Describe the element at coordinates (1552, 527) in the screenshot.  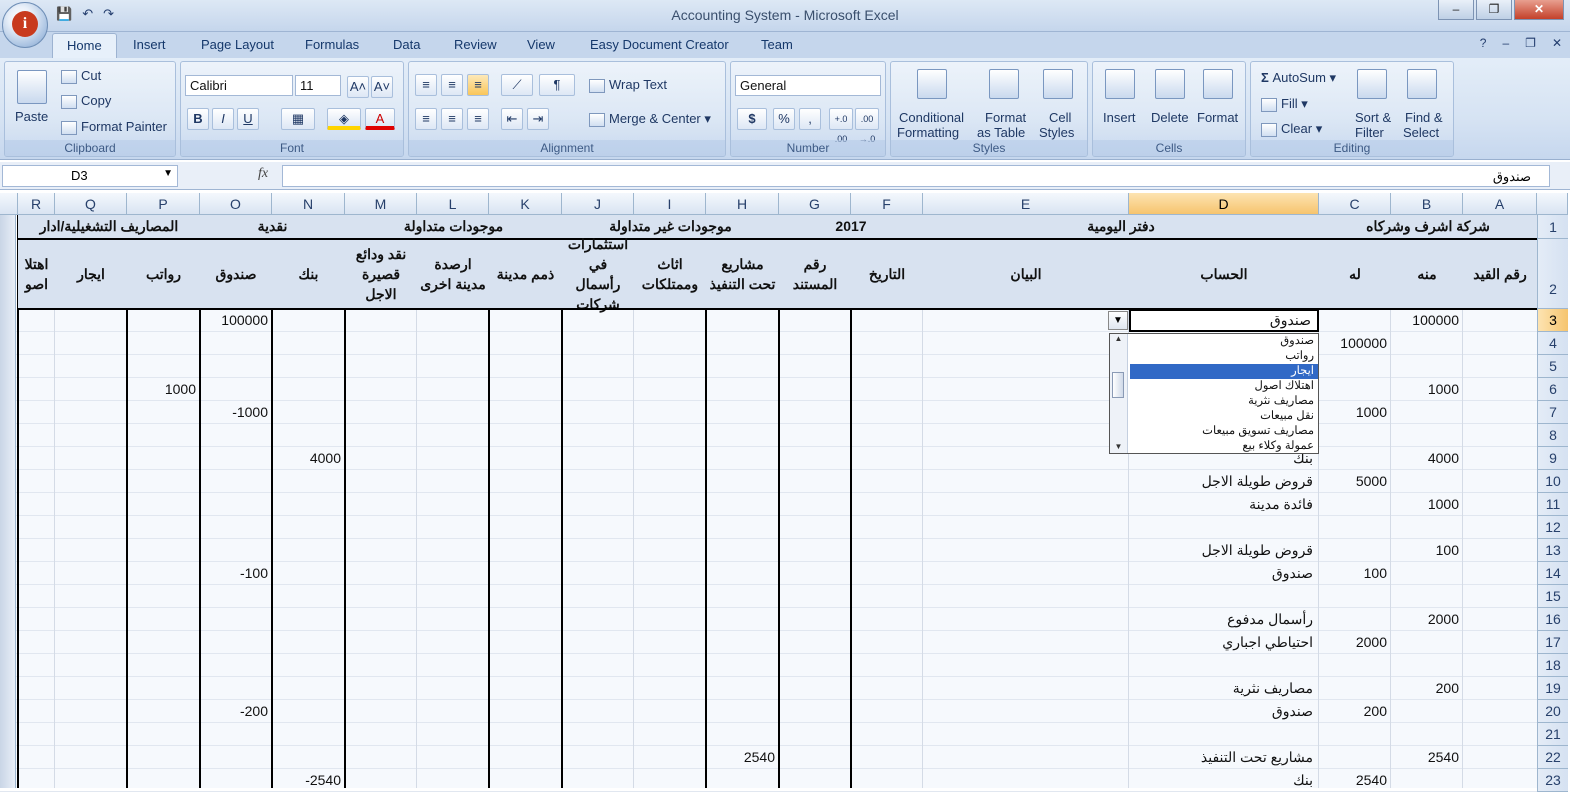
I see `row-header-12: 12` at that location.